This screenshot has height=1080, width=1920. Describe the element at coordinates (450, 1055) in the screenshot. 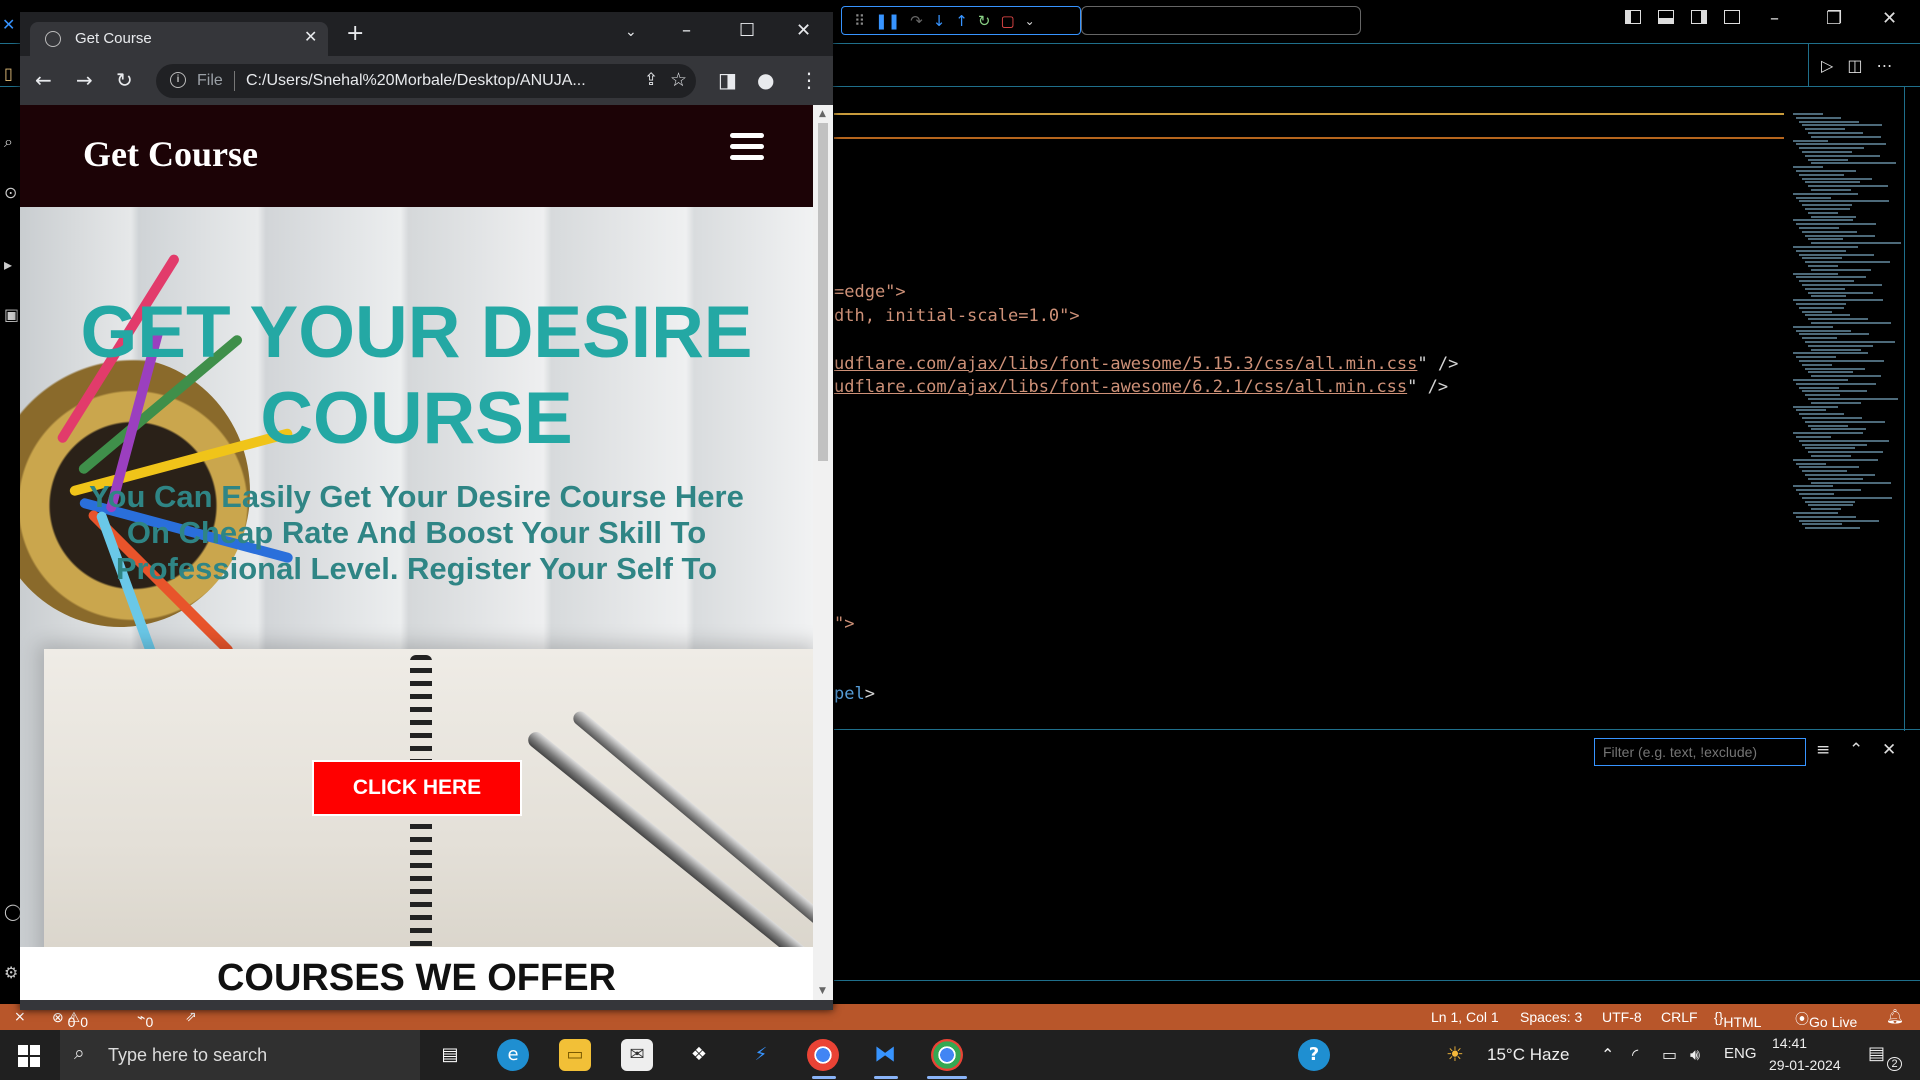

I see `task-view-icon: ▤` at that location.